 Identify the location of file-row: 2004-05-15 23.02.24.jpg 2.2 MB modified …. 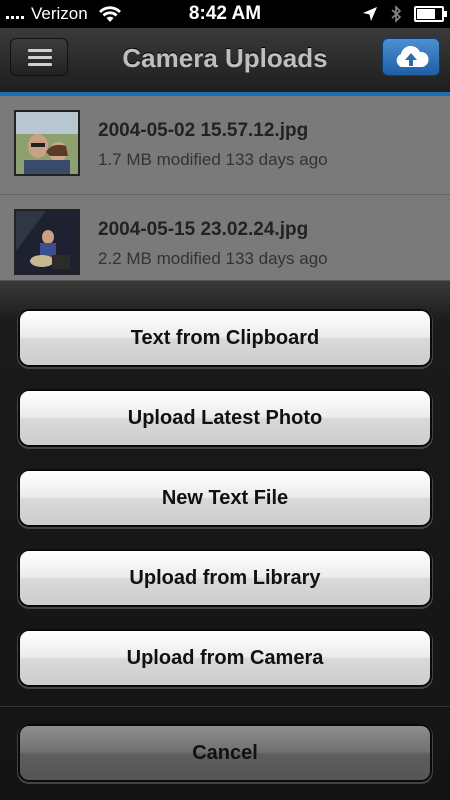
(225, 237).